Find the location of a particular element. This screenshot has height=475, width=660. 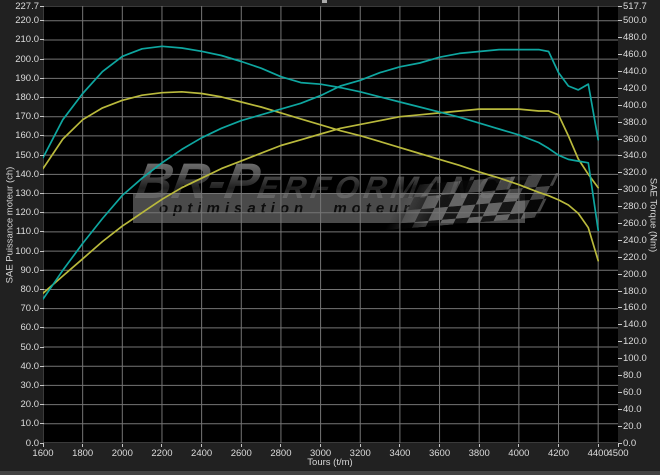

x-tick-label: 4000 is located at coordinates (519, 453).